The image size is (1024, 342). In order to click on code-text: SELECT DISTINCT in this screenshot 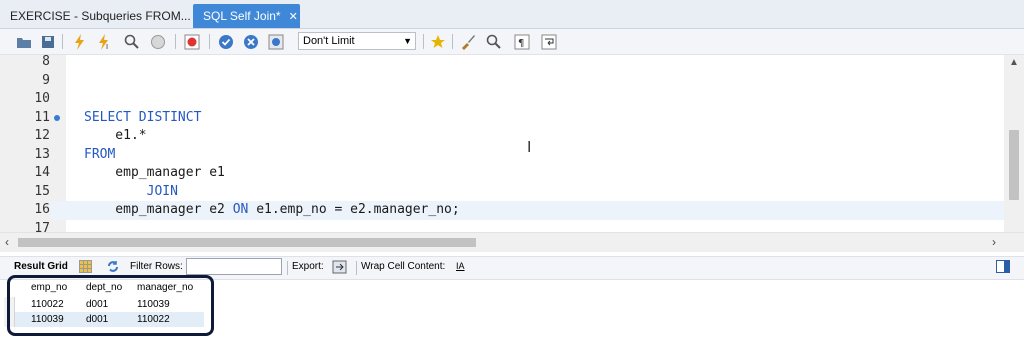, I will do `click(142, 118)`.